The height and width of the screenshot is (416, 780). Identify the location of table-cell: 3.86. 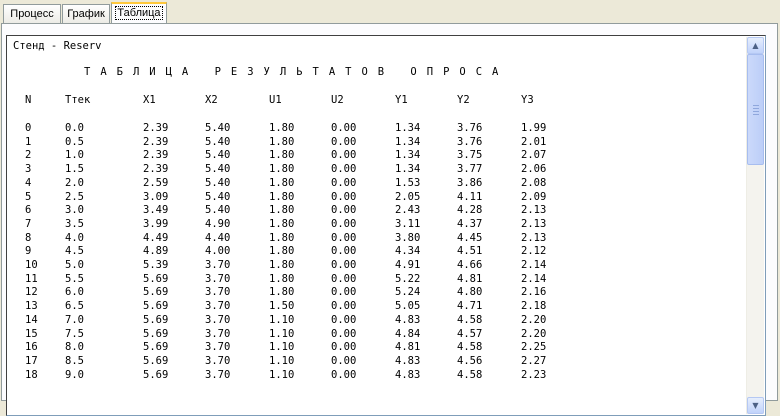
(470, 182).